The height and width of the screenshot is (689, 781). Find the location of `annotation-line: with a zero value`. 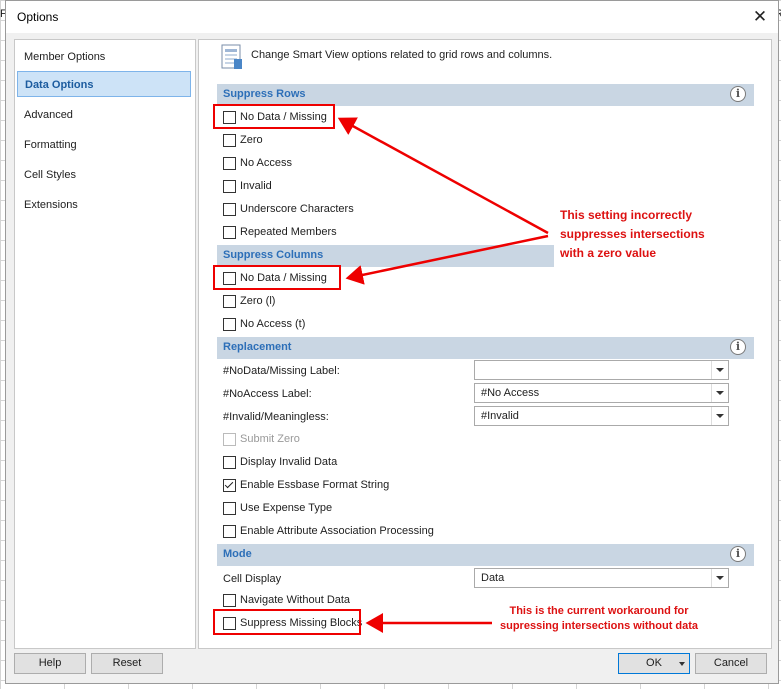

annotation-line: with a zero value is located at coordinates (608, 253).